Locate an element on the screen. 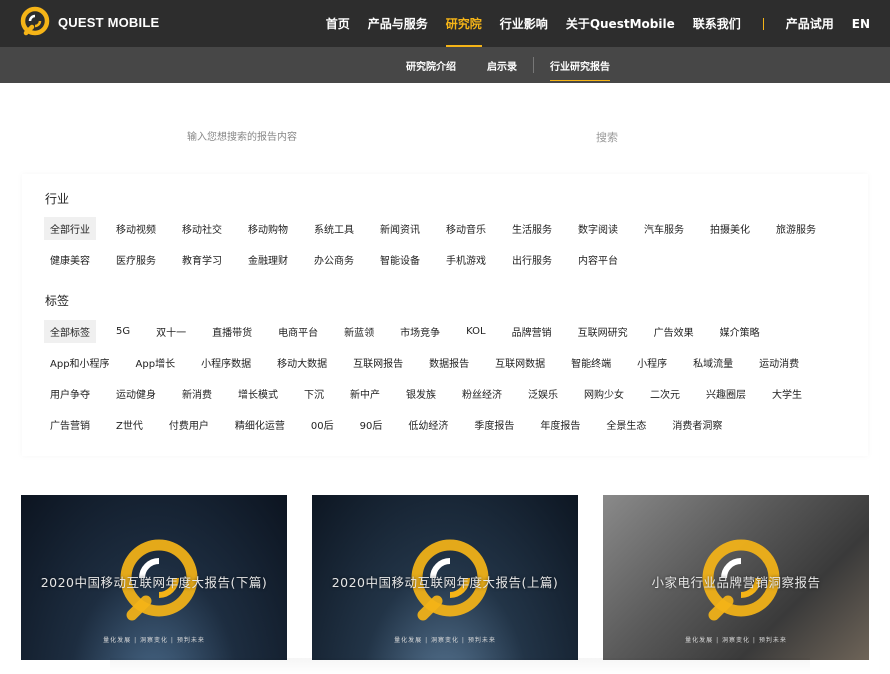 The height and width of the screenshot is (674, 890). brand-logo: QUEST MOBILE is located at coordinates (89, 22).